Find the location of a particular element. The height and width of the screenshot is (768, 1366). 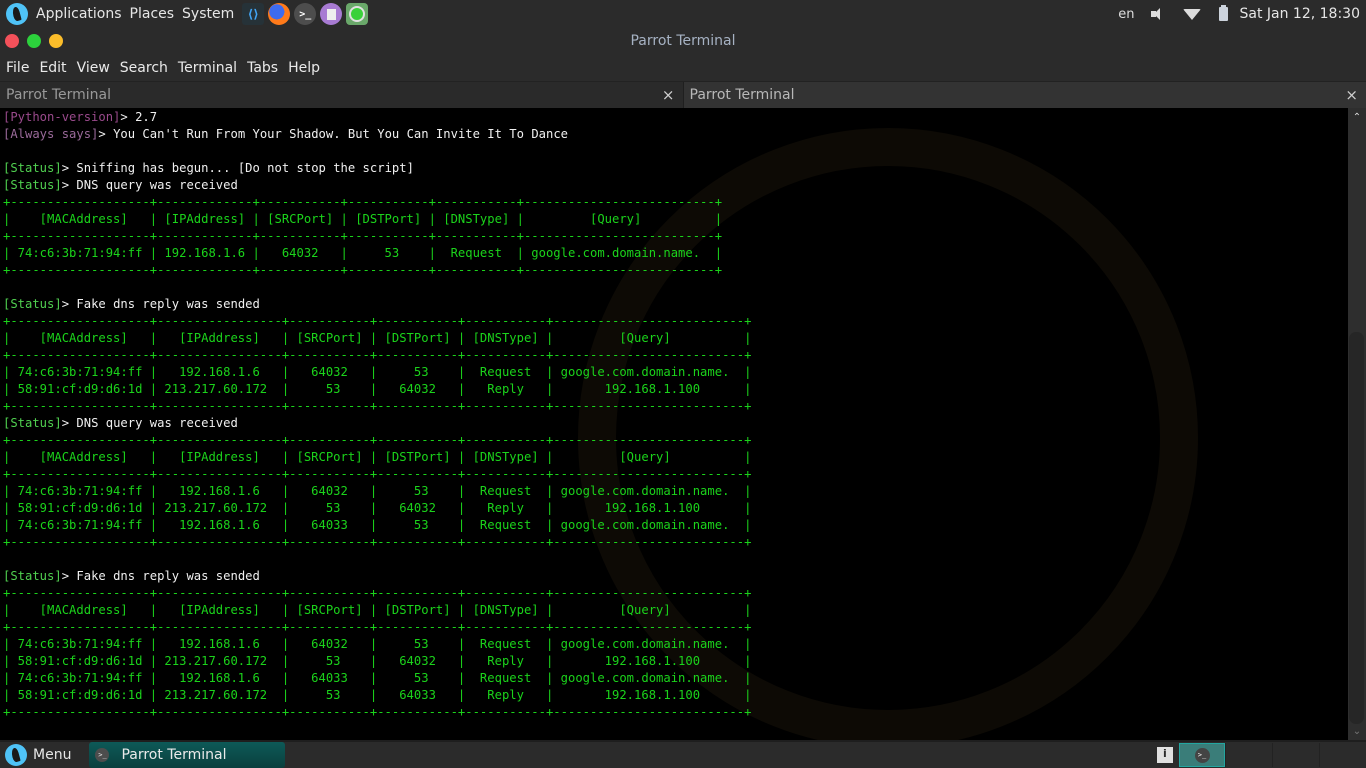

menu-button: Menu is located at coordinates (52, 755).